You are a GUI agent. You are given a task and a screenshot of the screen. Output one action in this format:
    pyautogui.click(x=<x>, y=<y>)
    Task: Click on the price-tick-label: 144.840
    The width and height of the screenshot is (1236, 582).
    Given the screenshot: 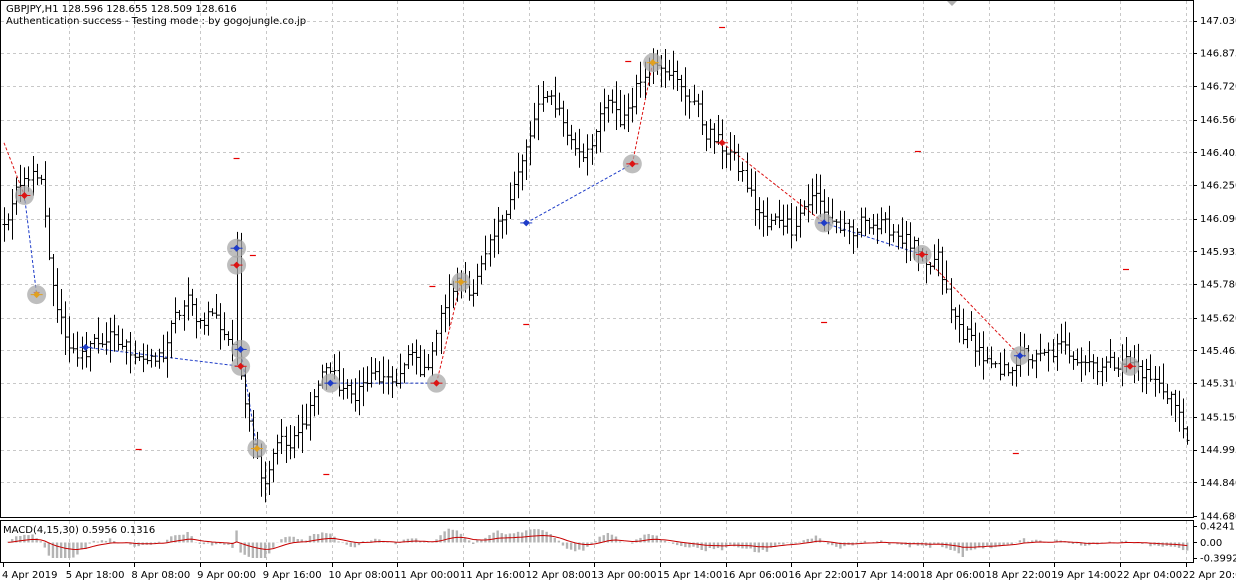 What is the action you would take?
    pyautogui.click(x=1218, y=483)
    